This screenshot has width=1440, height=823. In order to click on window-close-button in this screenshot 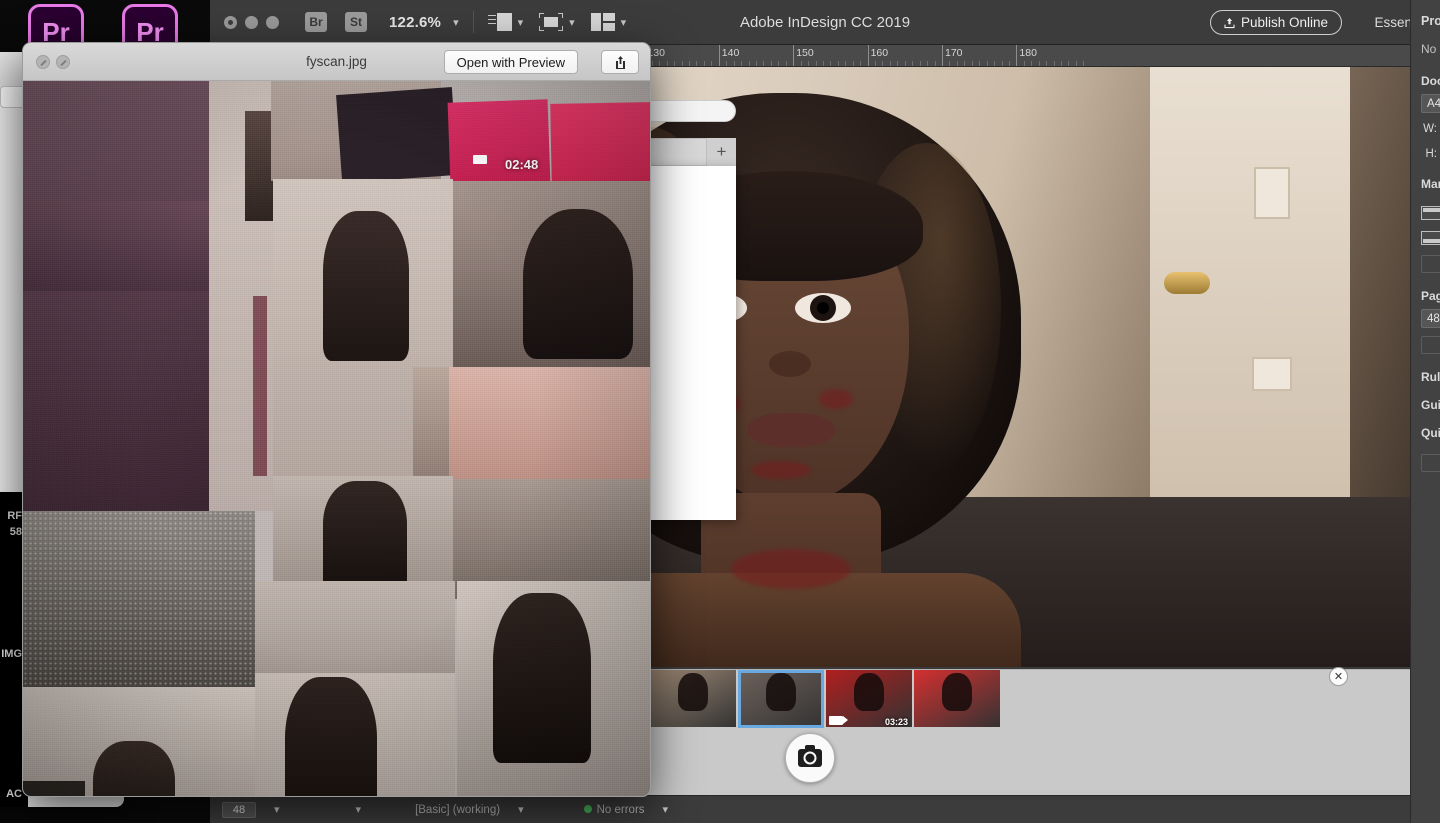, I will do `click(230, 22)`.